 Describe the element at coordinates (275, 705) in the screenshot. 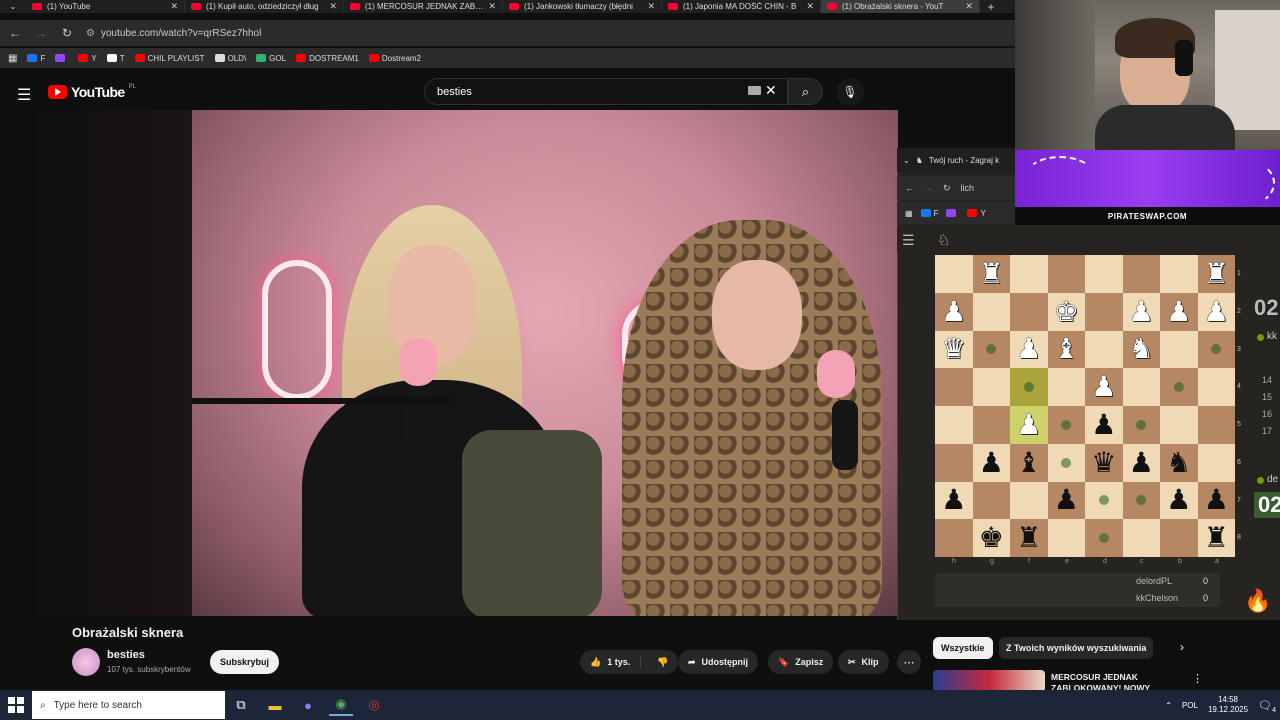

I see `file-explorer-icon: ▬` at that location.